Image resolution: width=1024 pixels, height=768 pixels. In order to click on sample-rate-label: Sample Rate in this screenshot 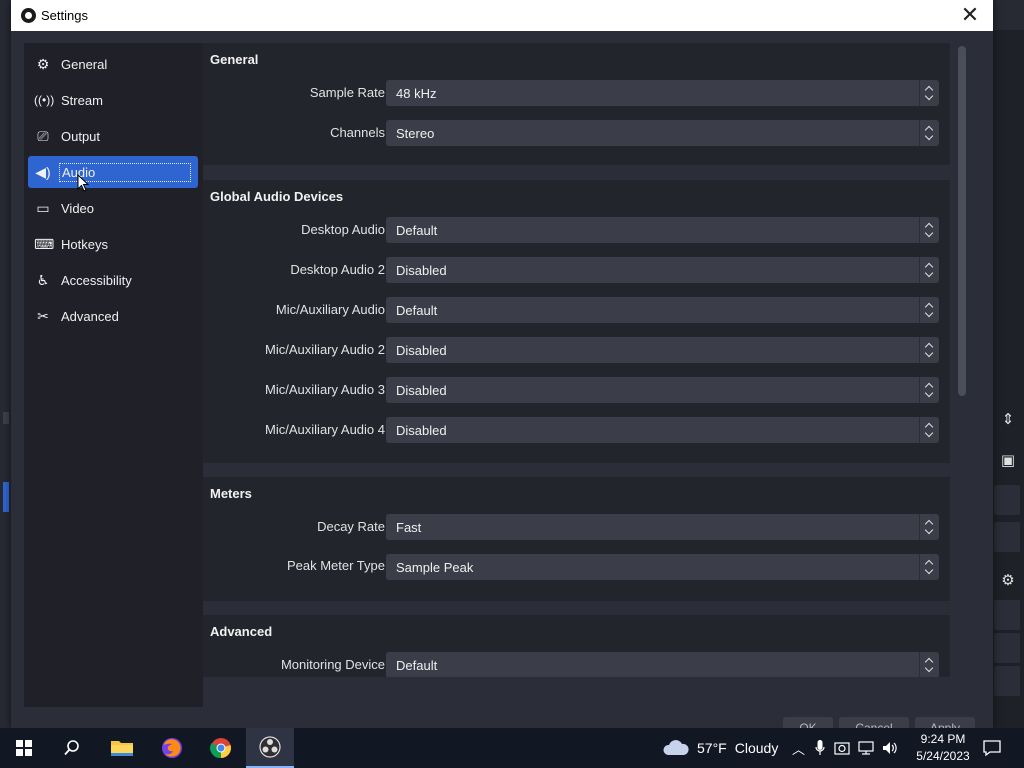, I will do `click(347, 92)`.